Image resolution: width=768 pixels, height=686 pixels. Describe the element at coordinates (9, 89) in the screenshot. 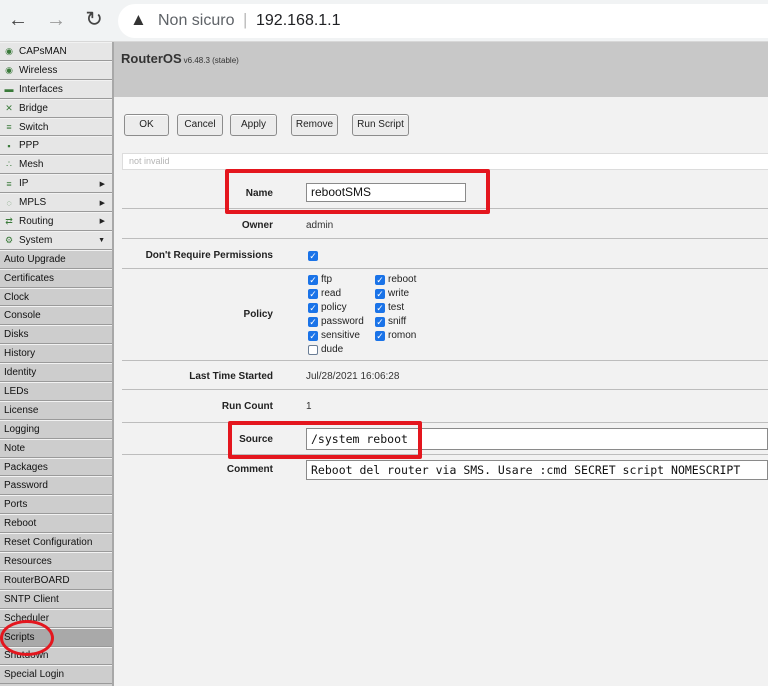

I see `interfaces-icon: ▬` at that location.